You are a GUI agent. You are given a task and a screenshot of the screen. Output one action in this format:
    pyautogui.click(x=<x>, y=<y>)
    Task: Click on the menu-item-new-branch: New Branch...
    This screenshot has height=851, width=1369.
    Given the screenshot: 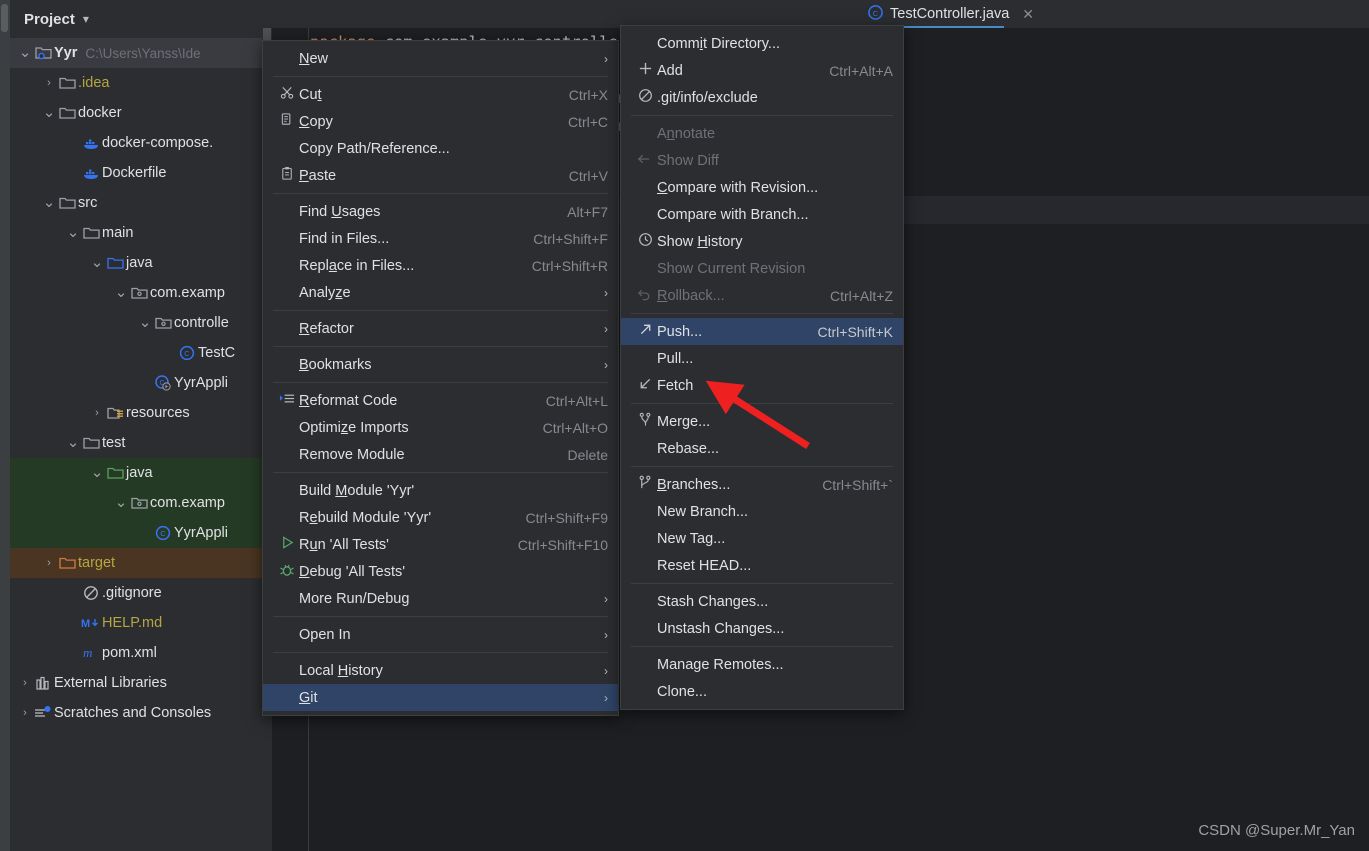 What is the action you would take?
    pyautogui.click(x=762, y=511)
    